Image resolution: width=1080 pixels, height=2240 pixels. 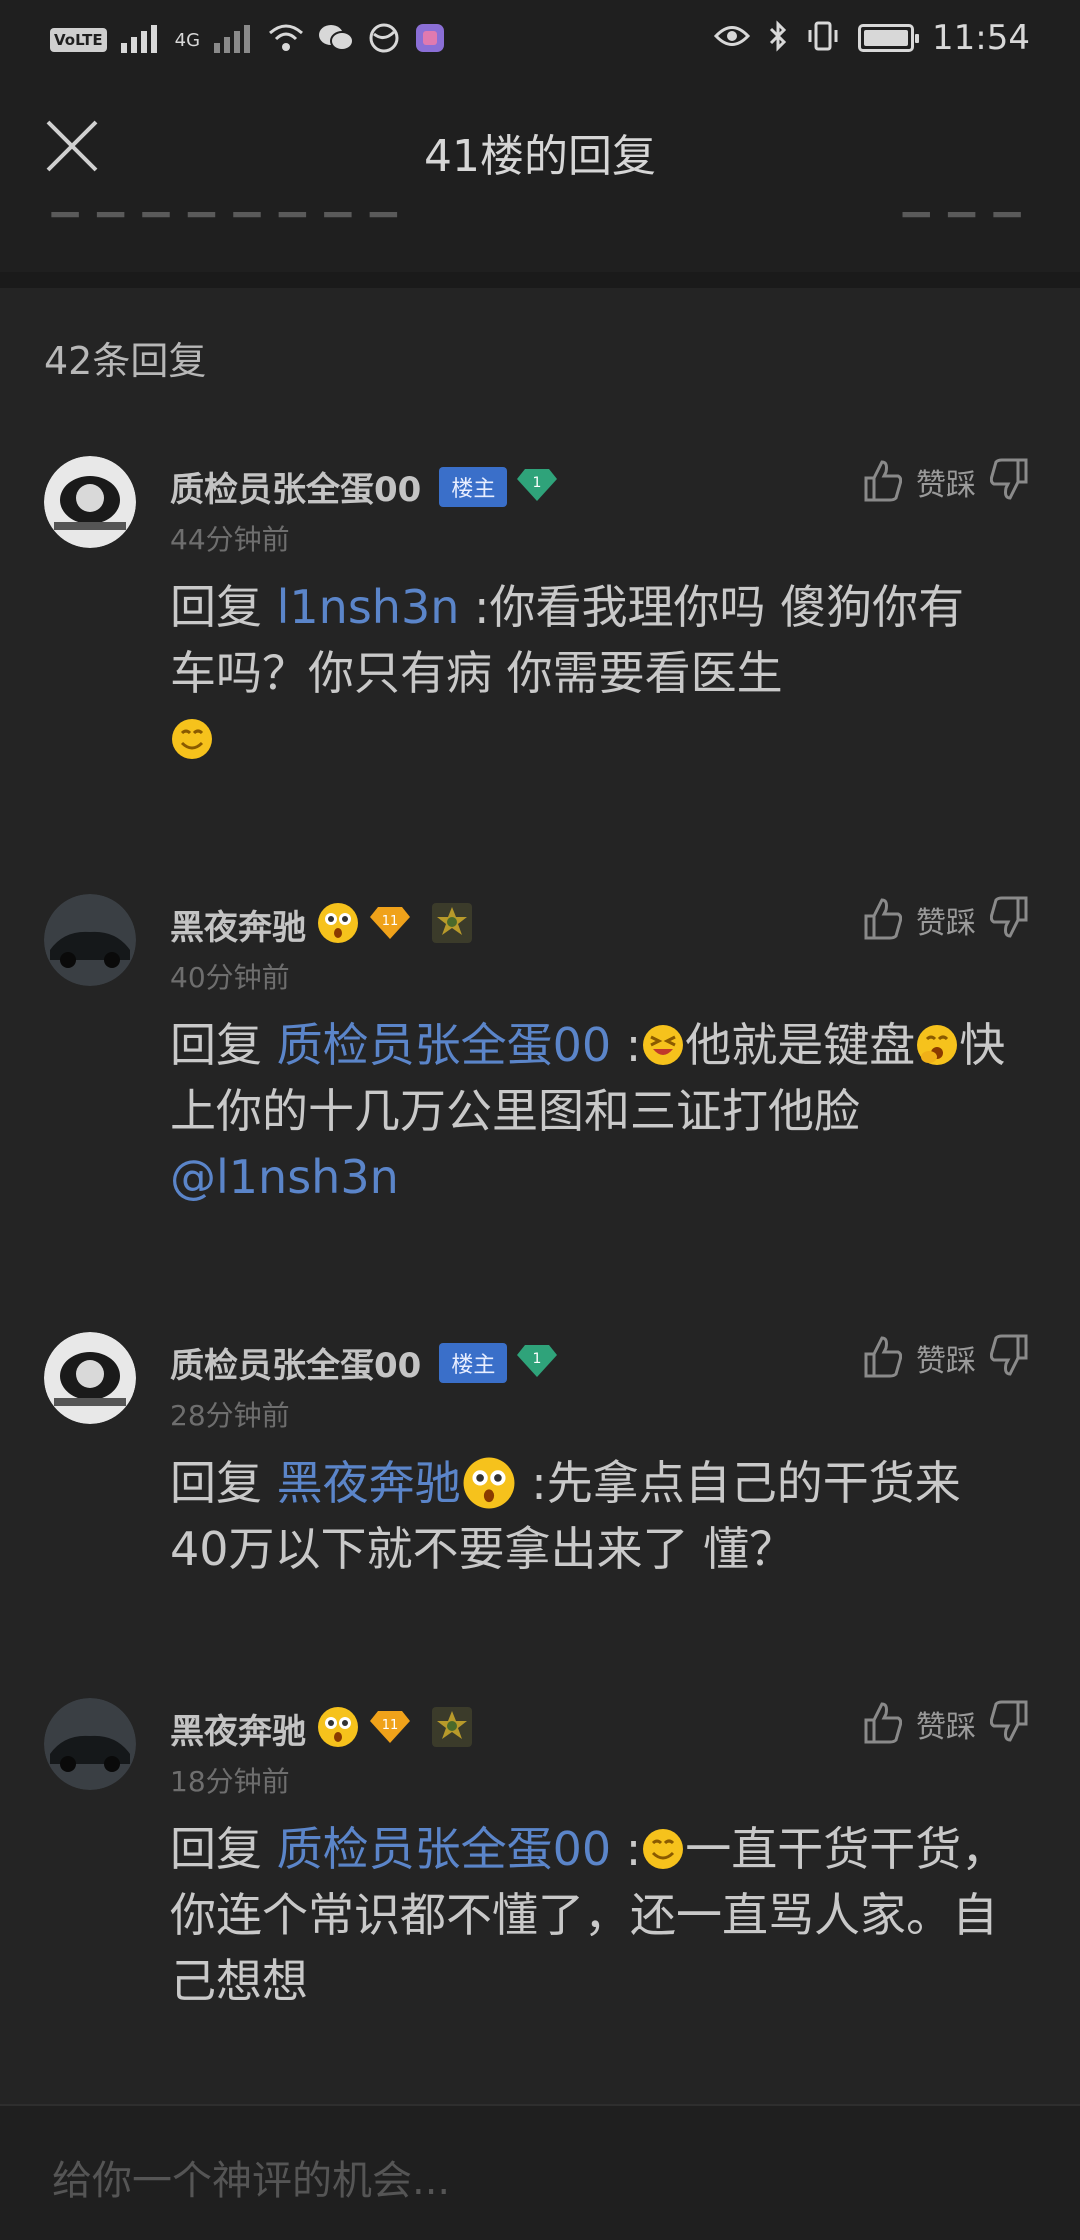 I want to click on mention-link: @l1nsh3n, so click(x=284, y=1177).